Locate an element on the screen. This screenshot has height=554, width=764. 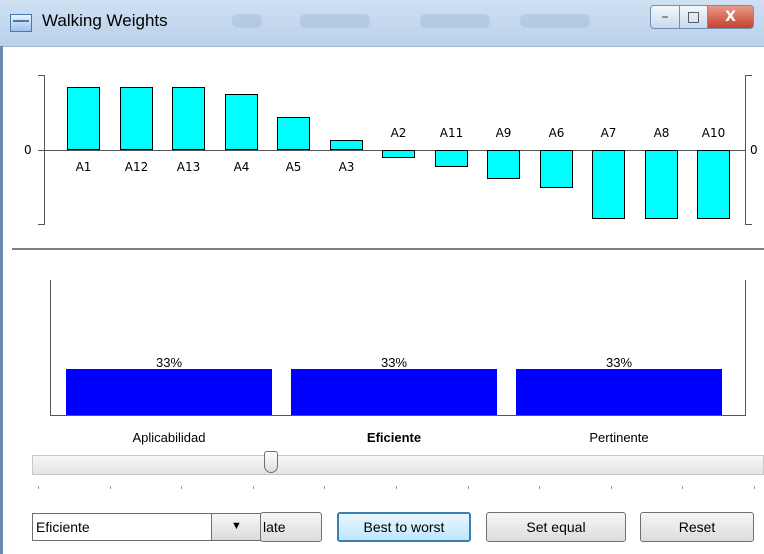
alternative-label: A11 is located at coordinates (451, 133).